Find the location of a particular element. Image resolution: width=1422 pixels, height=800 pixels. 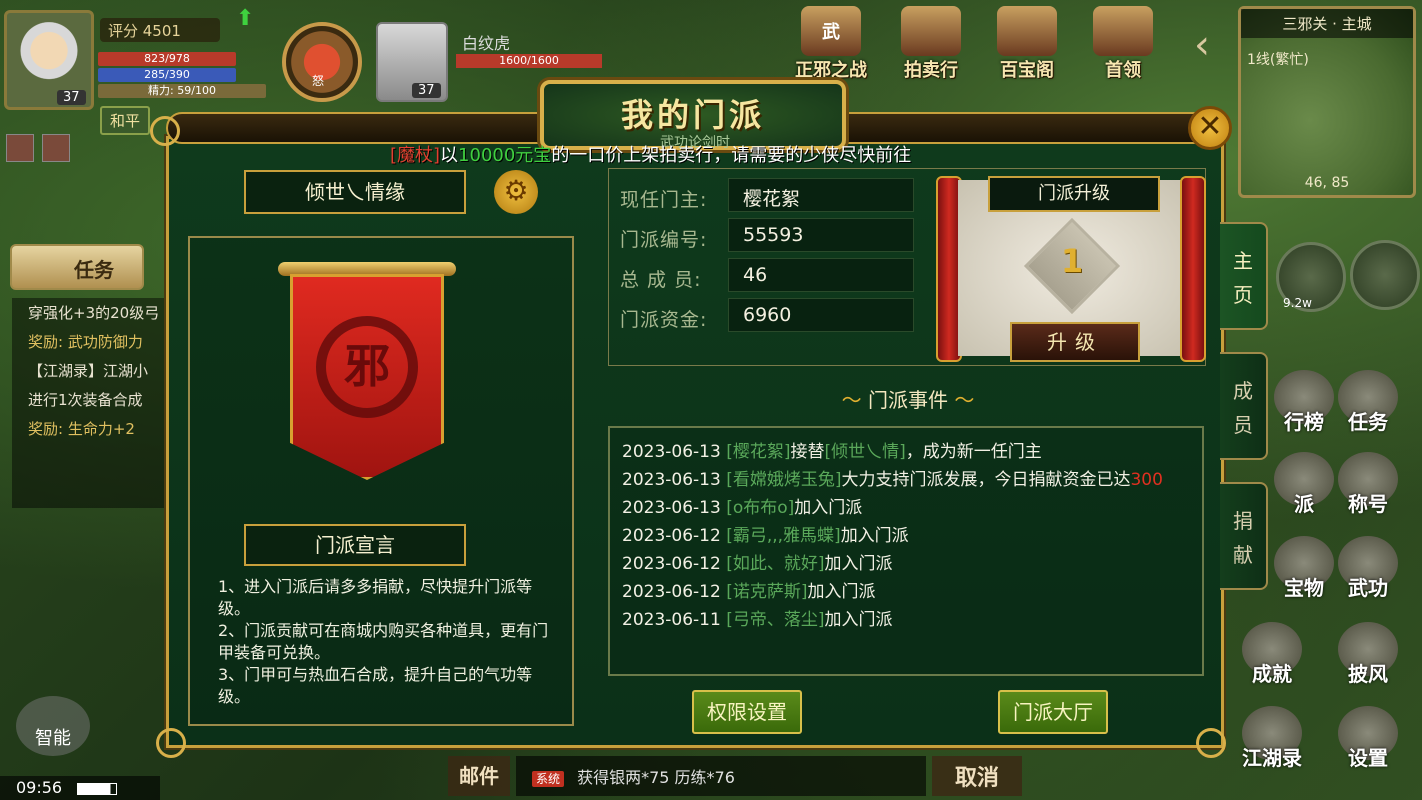

right-button-label: 派 is located at coordinates (1304, 504).